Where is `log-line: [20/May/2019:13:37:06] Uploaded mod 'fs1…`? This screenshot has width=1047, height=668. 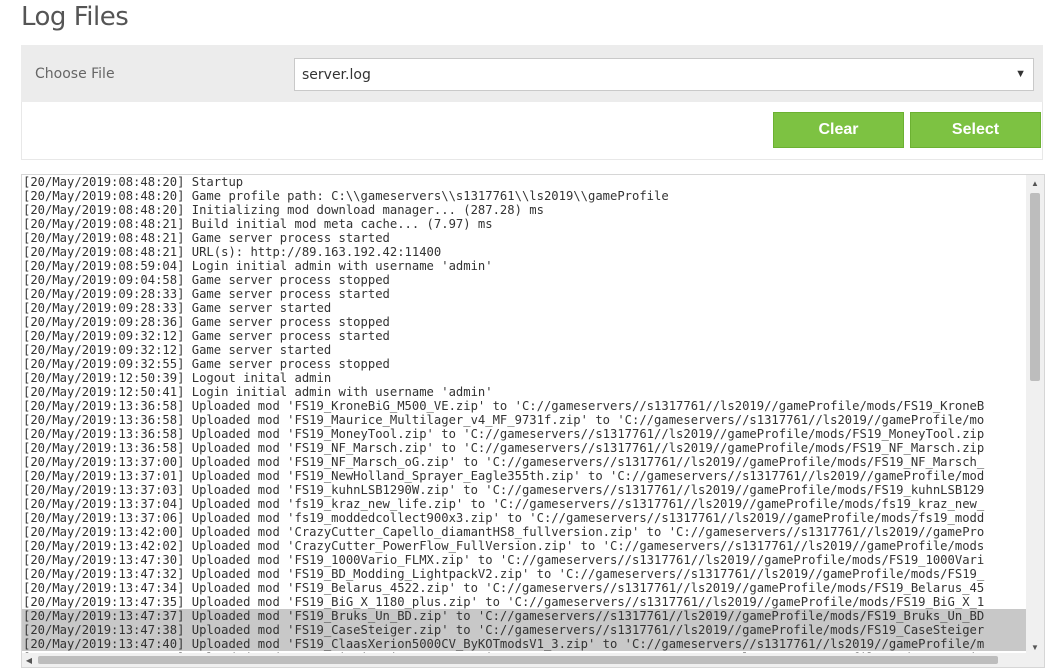
log-line: [20/May/2019:13:37:06] Uploaded mod 'fs1… is located at coordinates (524, 518).